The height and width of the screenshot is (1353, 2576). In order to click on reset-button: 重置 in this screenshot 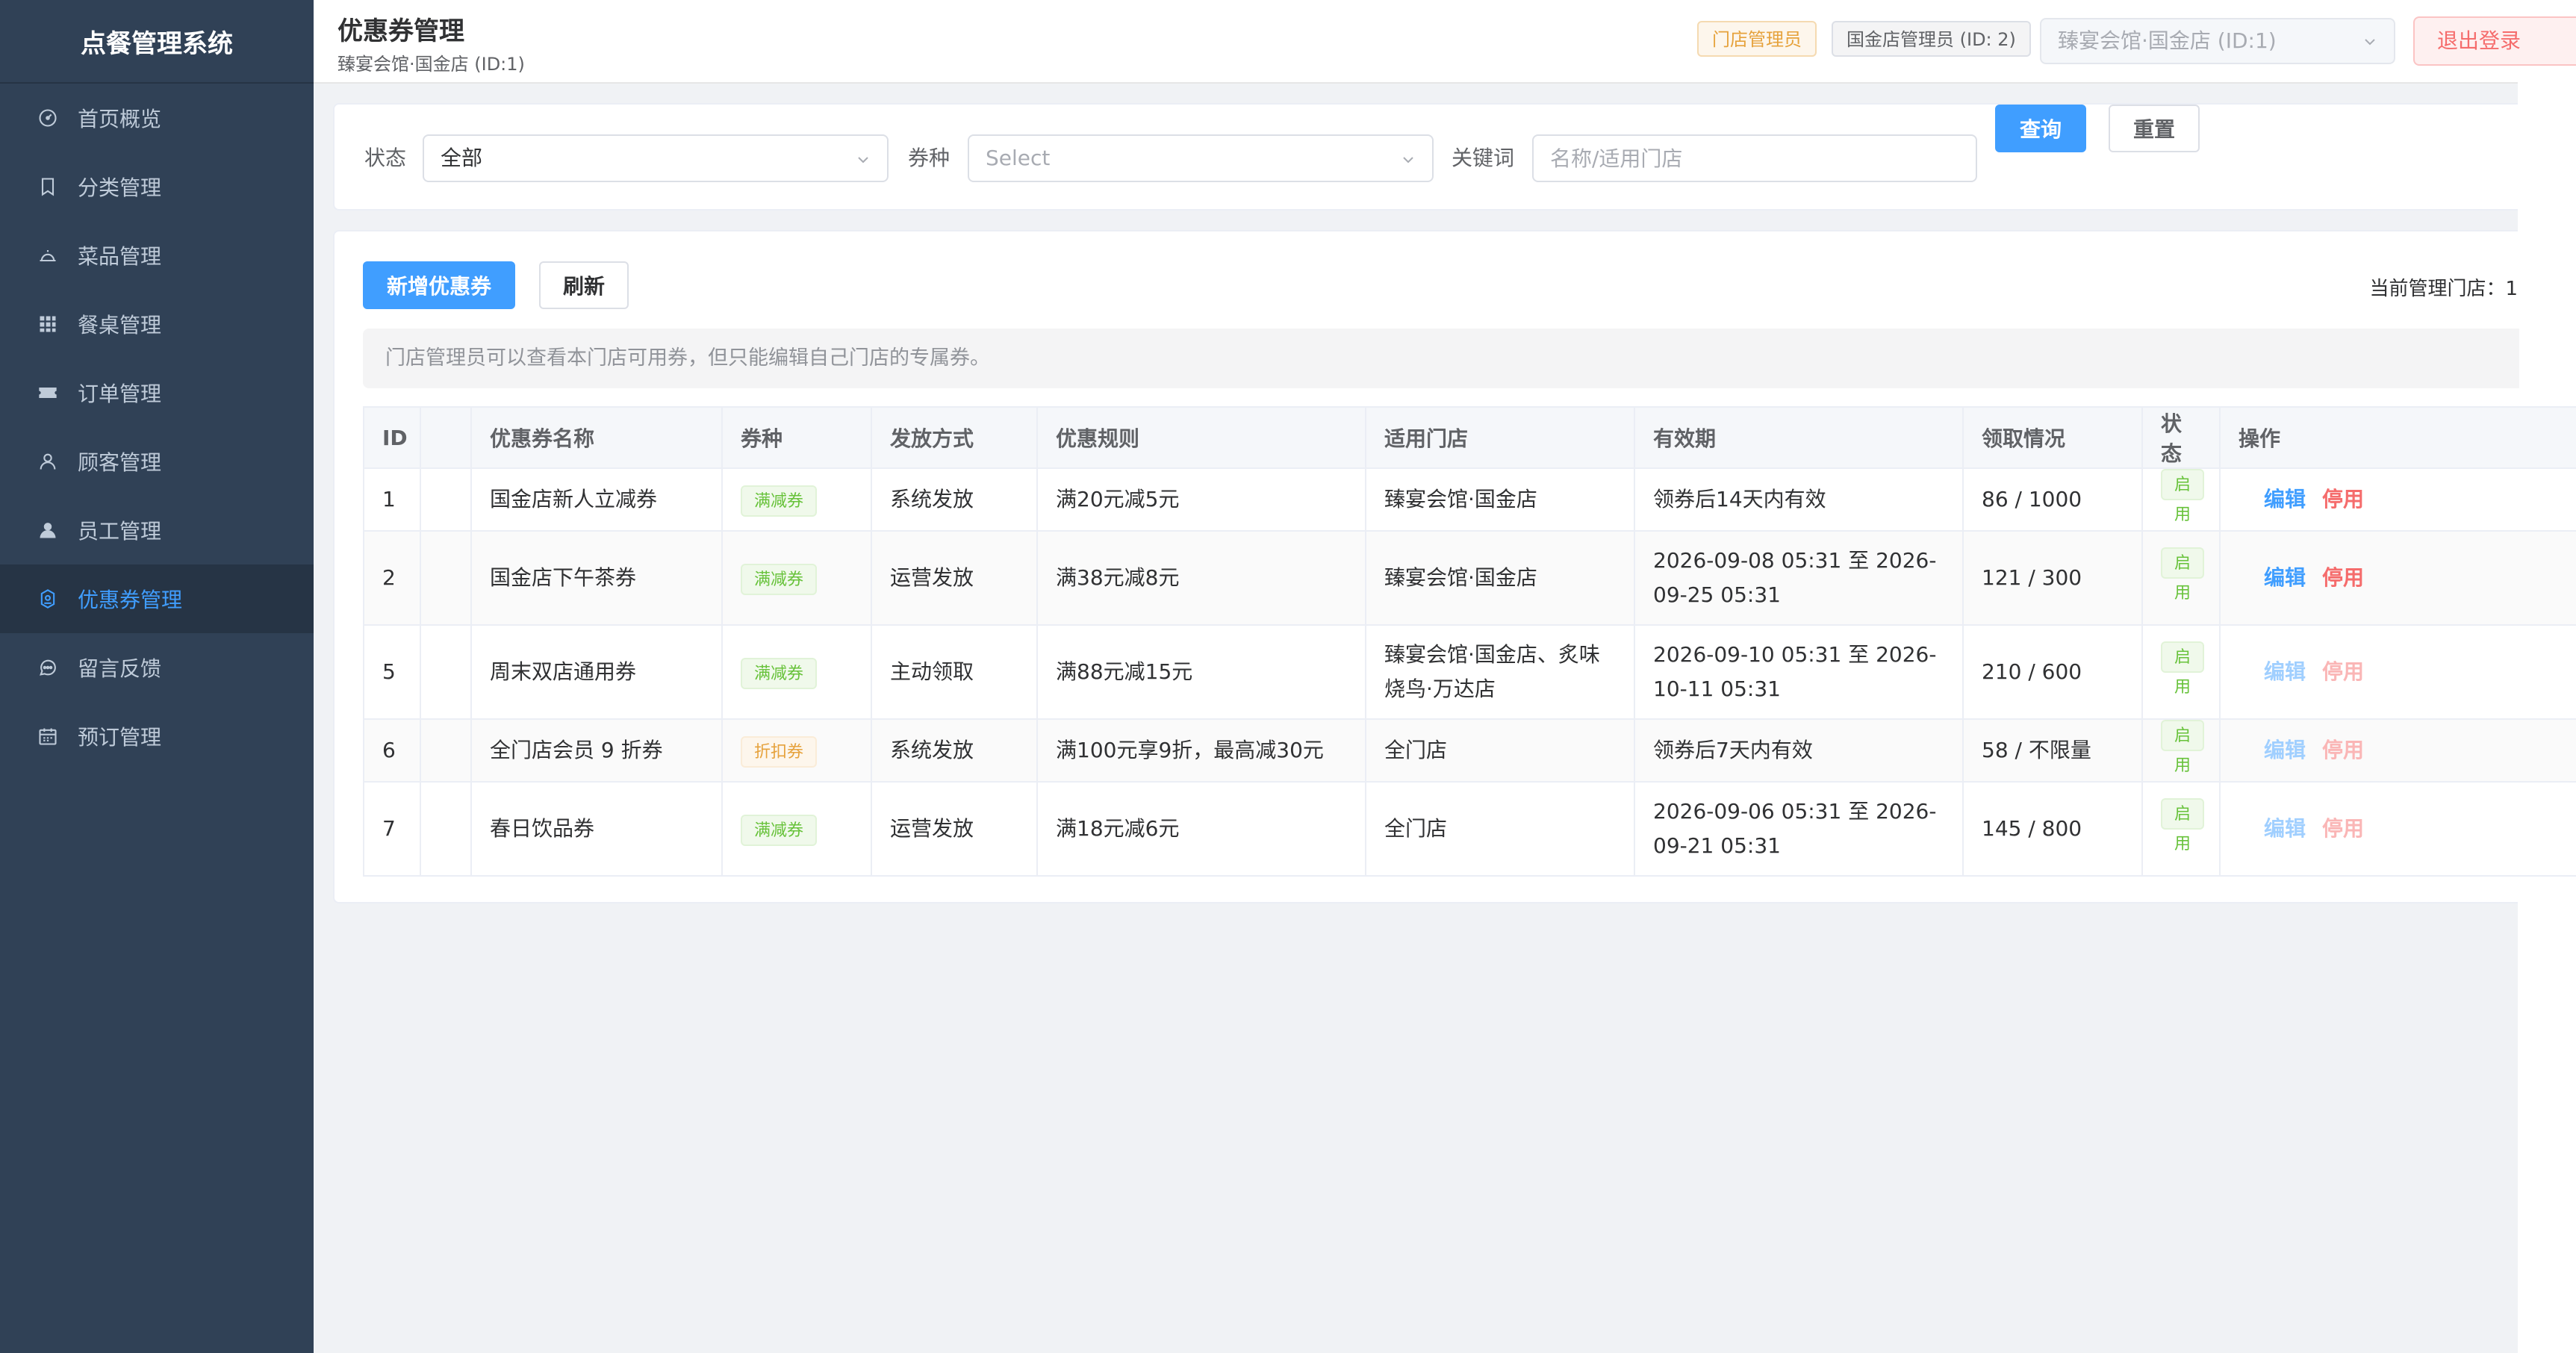, I will do `click(2154, 128)`.